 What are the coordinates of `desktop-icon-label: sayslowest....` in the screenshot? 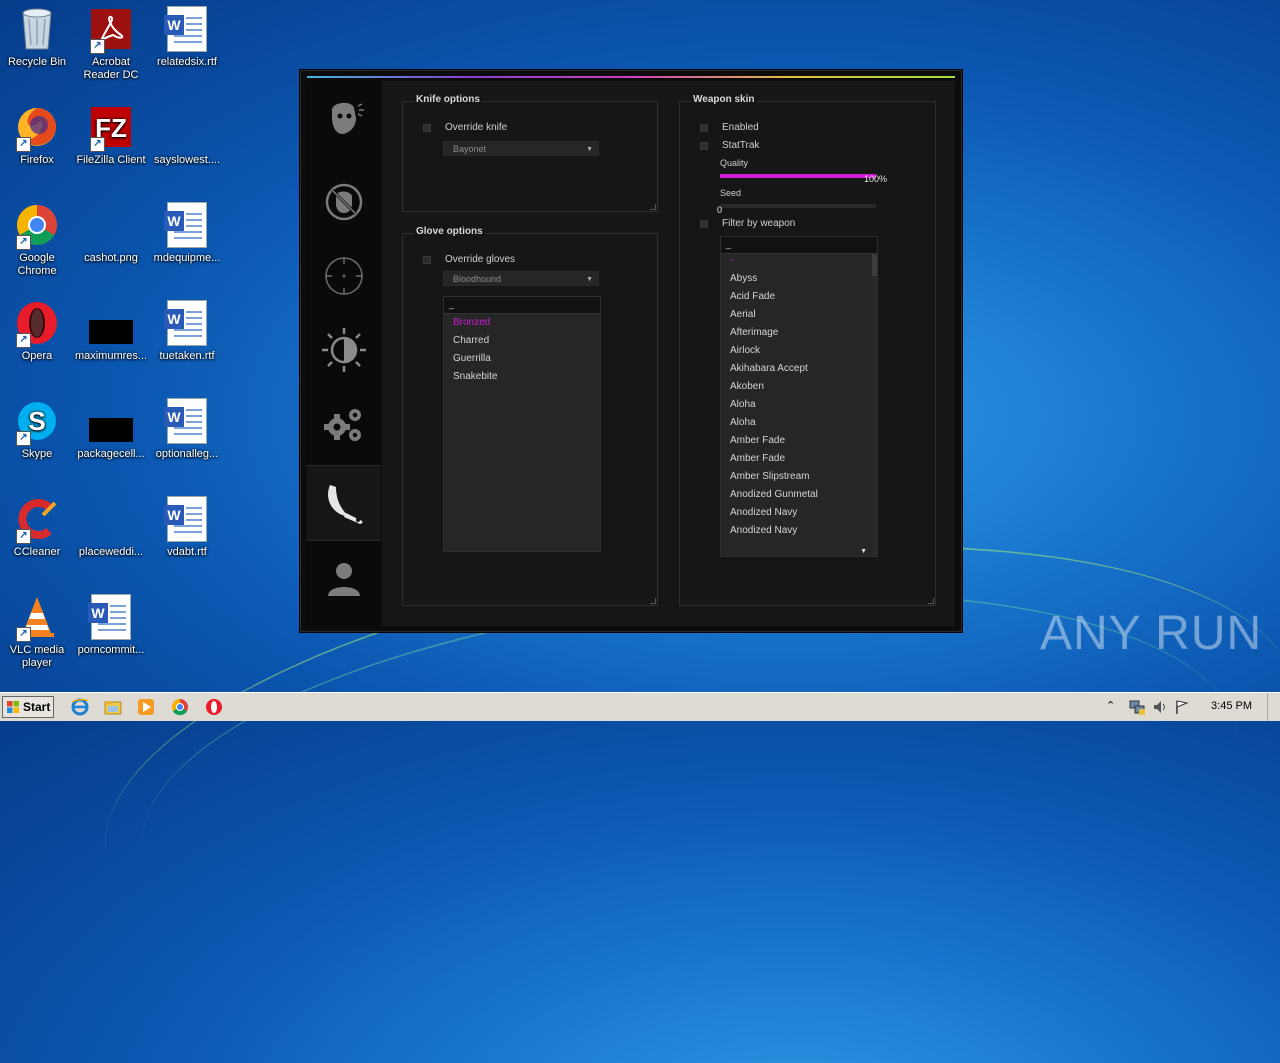 It's located at (187, 160).